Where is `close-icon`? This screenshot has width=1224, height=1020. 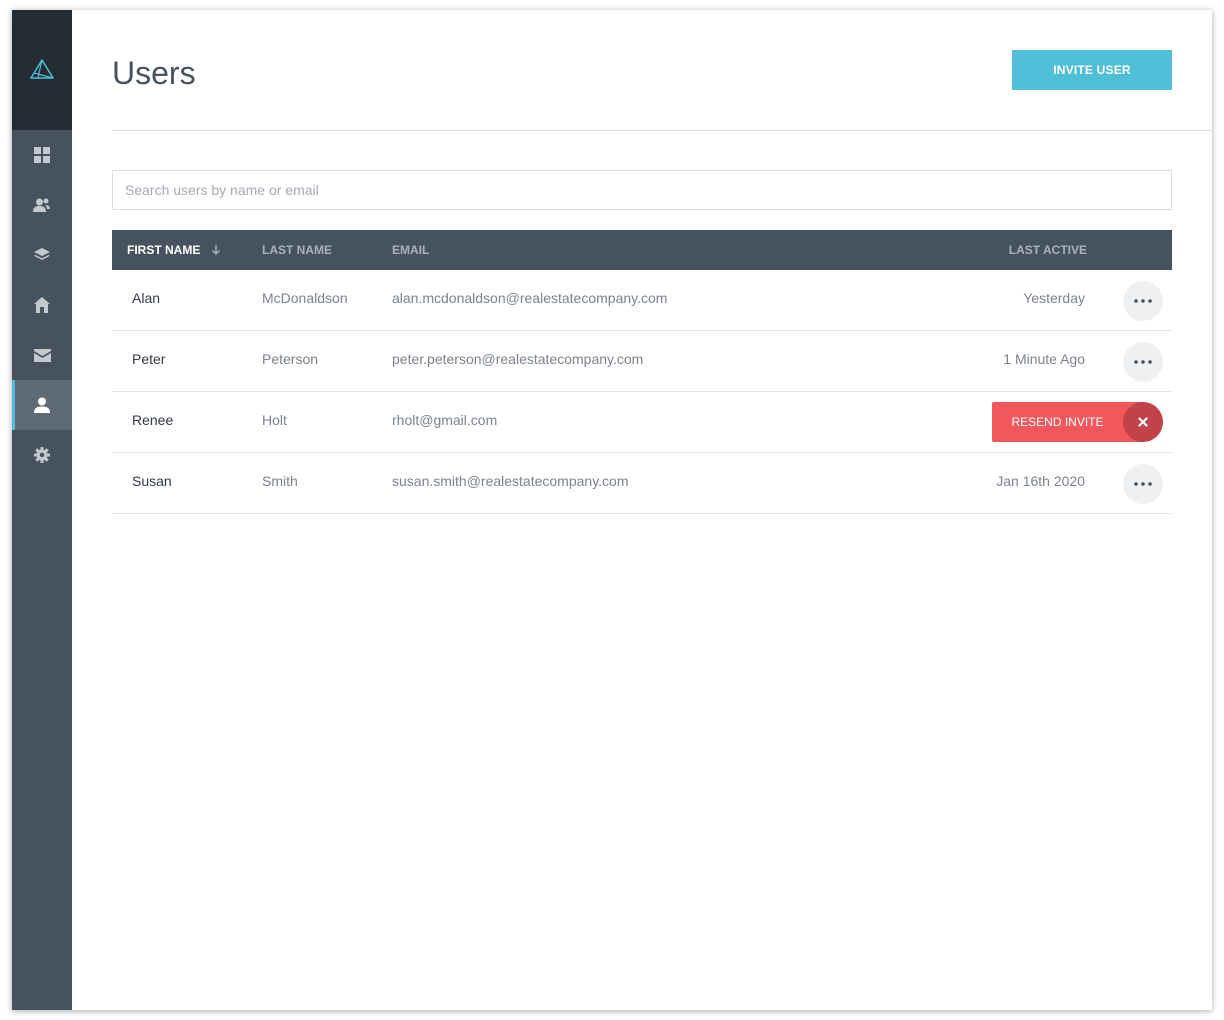
close-icon is located at coordinates (1143, 422).